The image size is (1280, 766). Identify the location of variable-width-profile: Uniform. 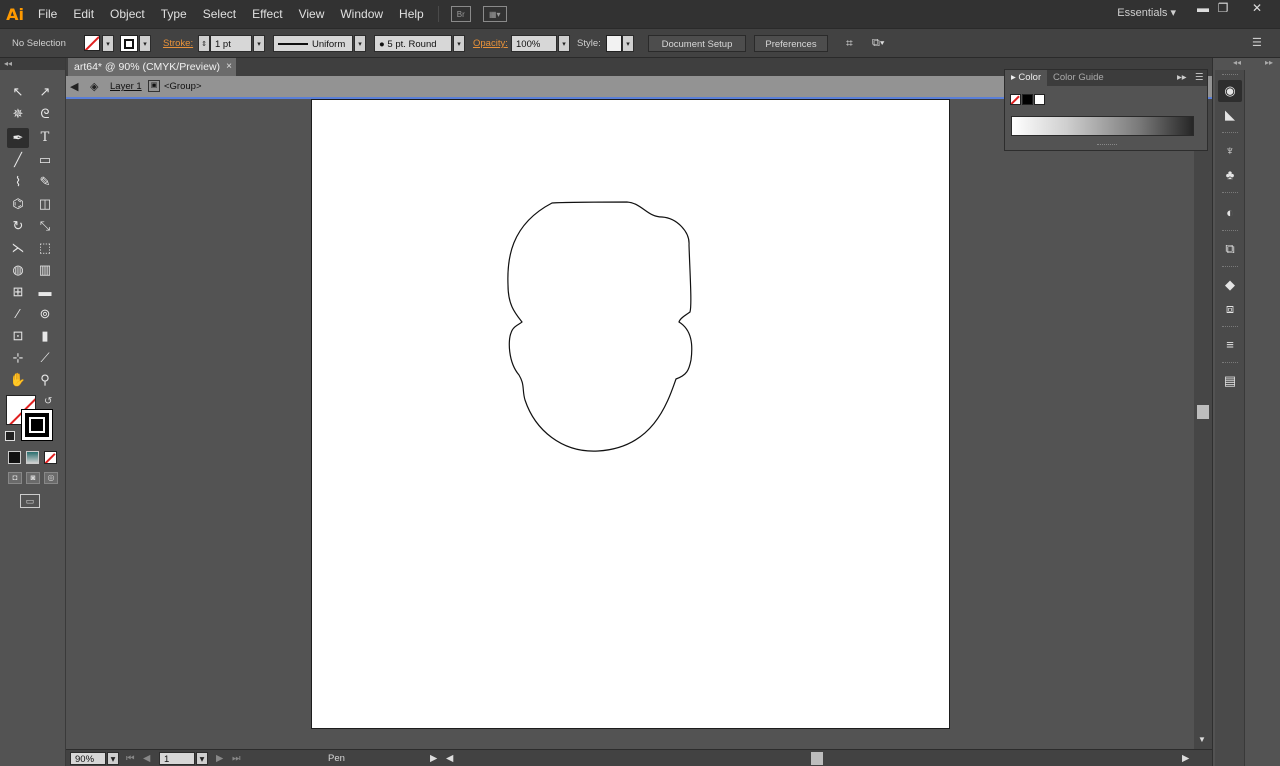
(313, 43).